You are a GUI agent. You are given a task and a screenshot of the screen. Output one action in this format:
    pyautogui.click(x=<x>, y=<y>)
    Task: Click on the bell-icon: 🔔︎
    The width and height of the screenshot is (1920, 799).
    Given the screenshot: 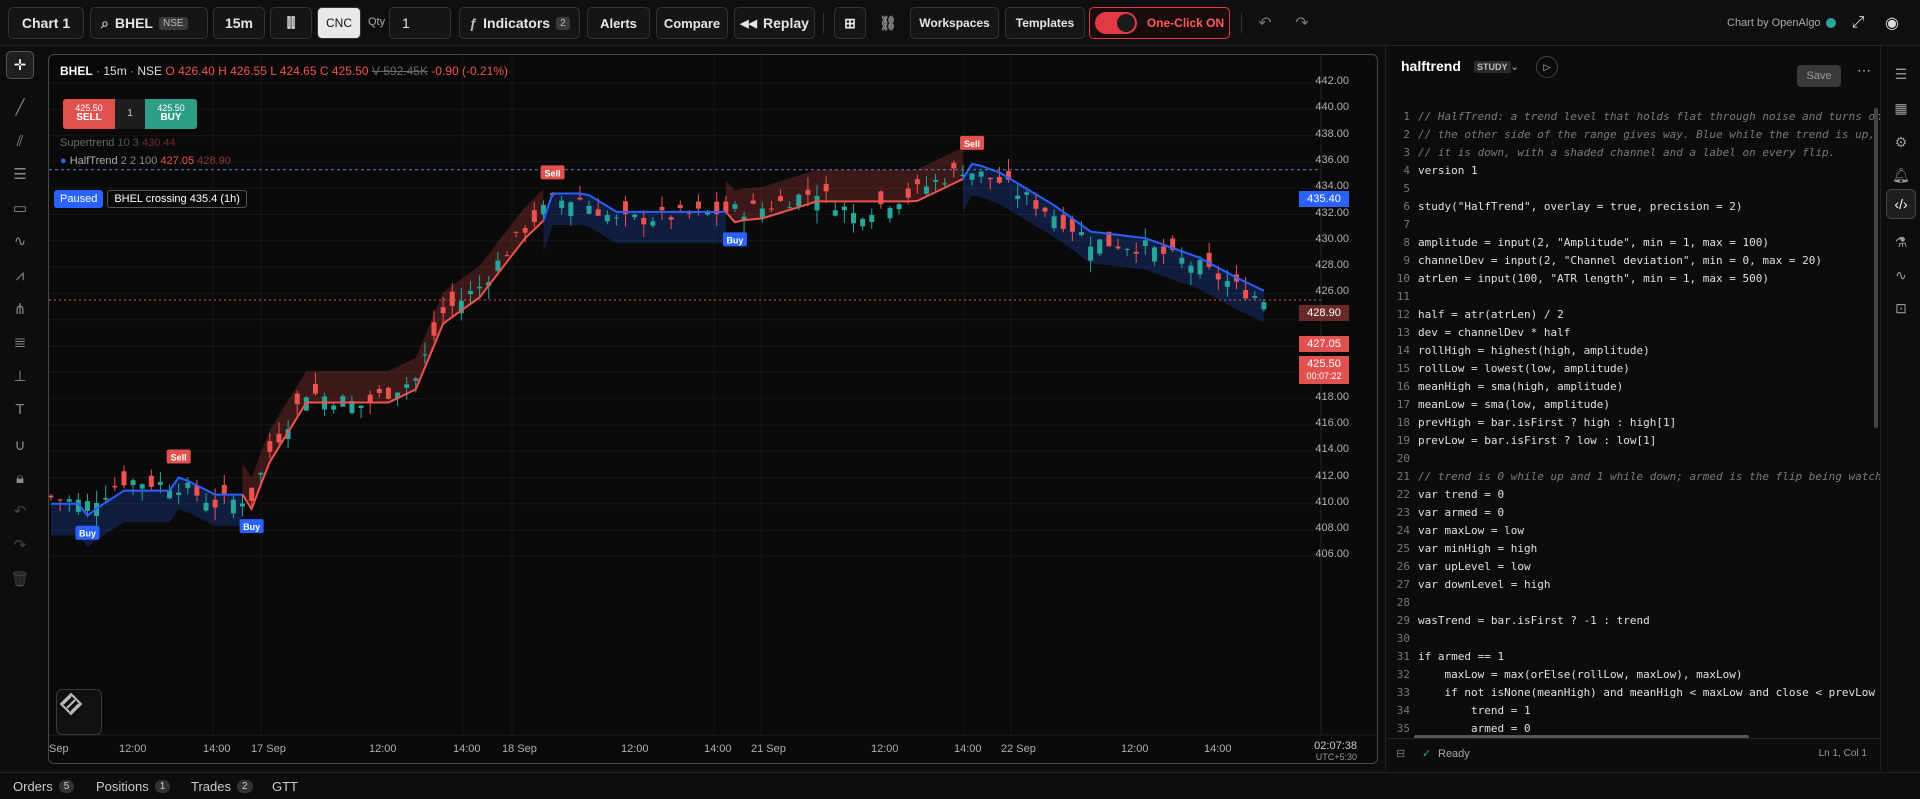 What is the action you would take?
    pyautogui.click(x=1901, y=175)
    